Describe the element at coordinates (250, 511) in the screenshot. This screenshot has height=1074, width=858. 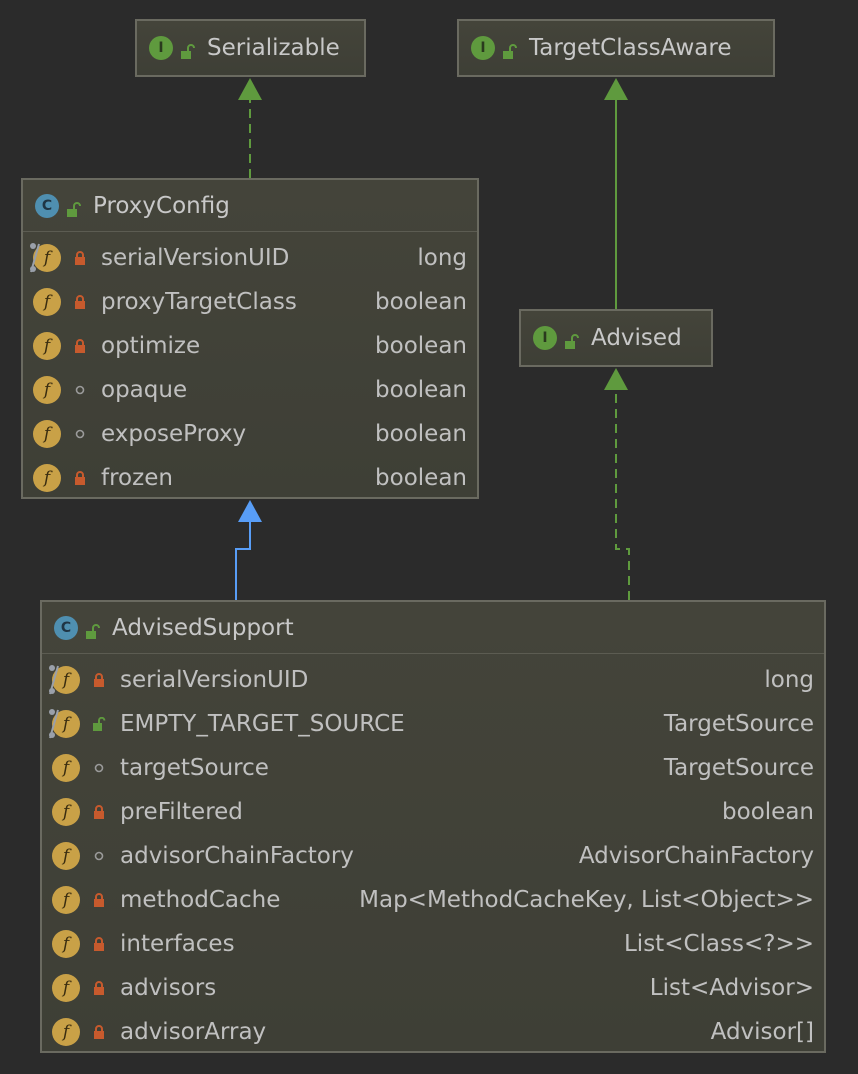
I see `arrowhead-proxyconfig` at that location.